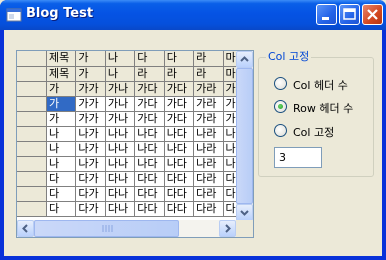 Image resolution: width=386 pixels, height=260 pixels. I want to click on scroll-right-button, so click(227, 228).